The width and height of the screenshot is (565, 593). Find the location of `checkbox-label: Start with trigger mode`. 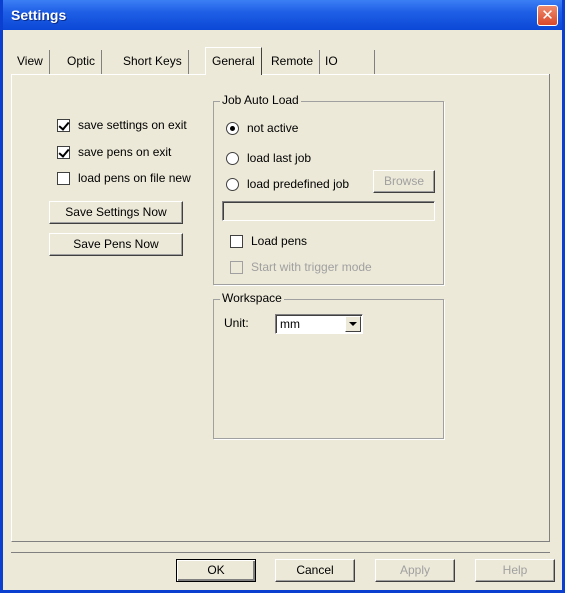

checkbox-label: Start with trigger mode is located at coordinates (311, 267).